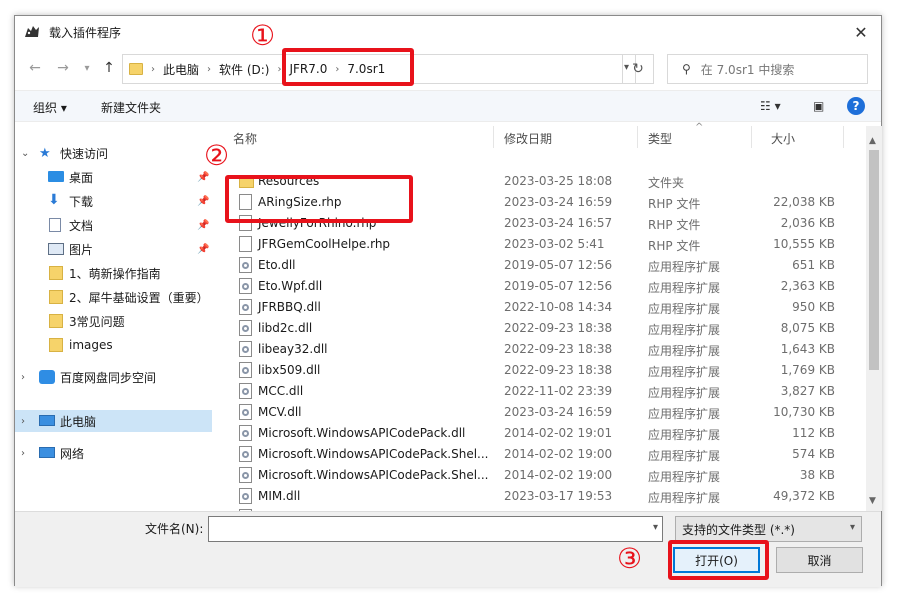 The width and height of the screenshot is (900, 601). I want to click on file-size: 2,363 KB, so click(807, 286).